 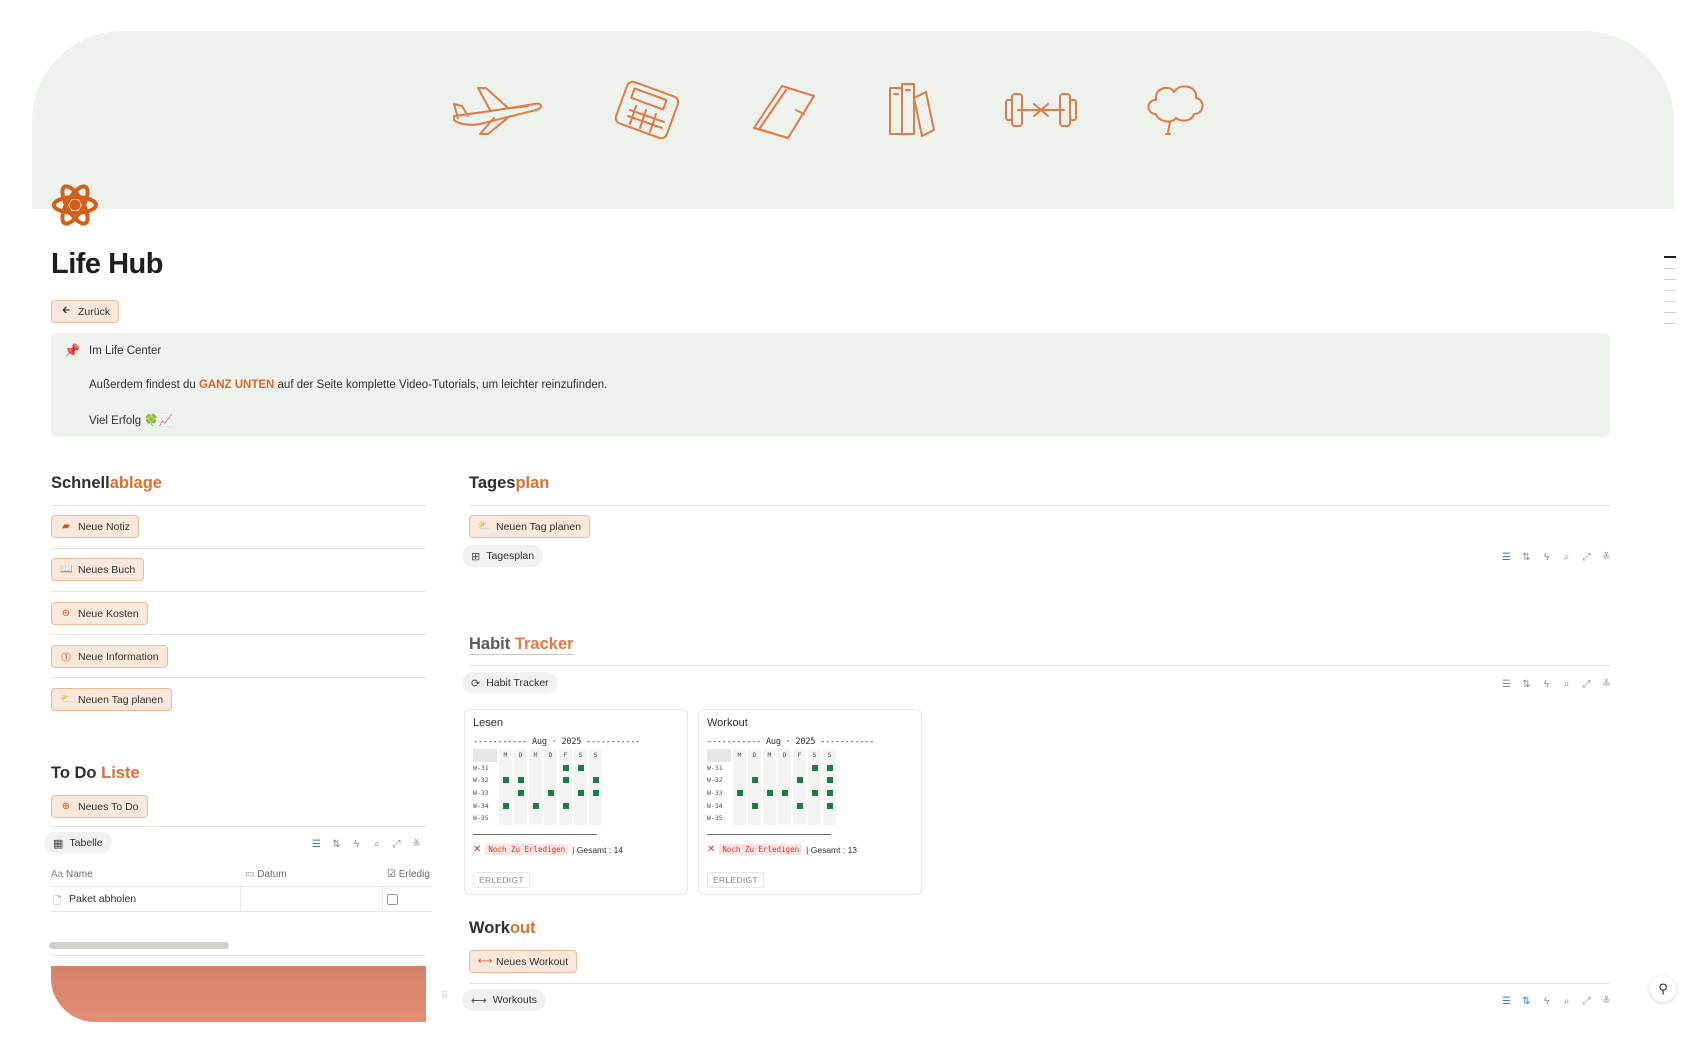 What do you see at coordinates (57, 901) in the screenshot?
I see `page-icon: 🗋` at bounding box center [57, 901].